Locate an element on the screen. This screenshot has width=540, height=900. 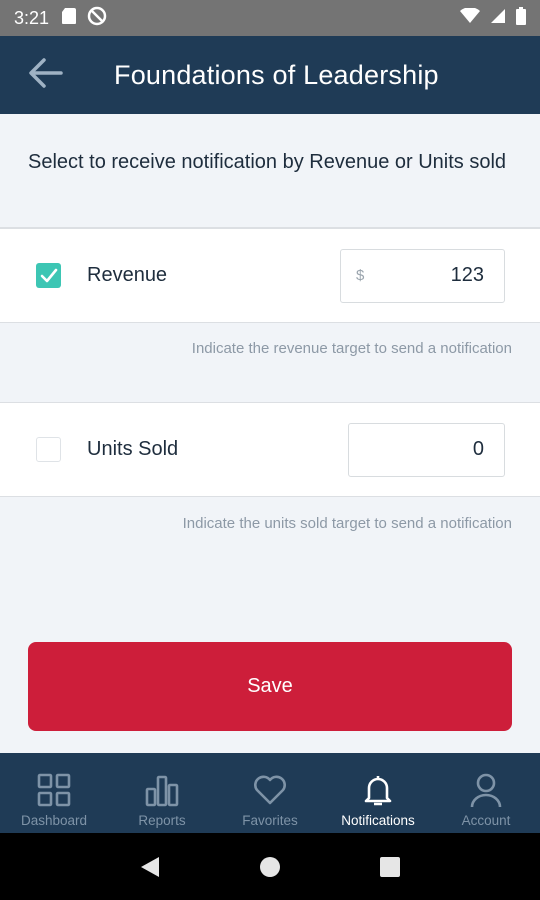
app-bar: Foundations of Leadership is located at coordinates (270, 75).